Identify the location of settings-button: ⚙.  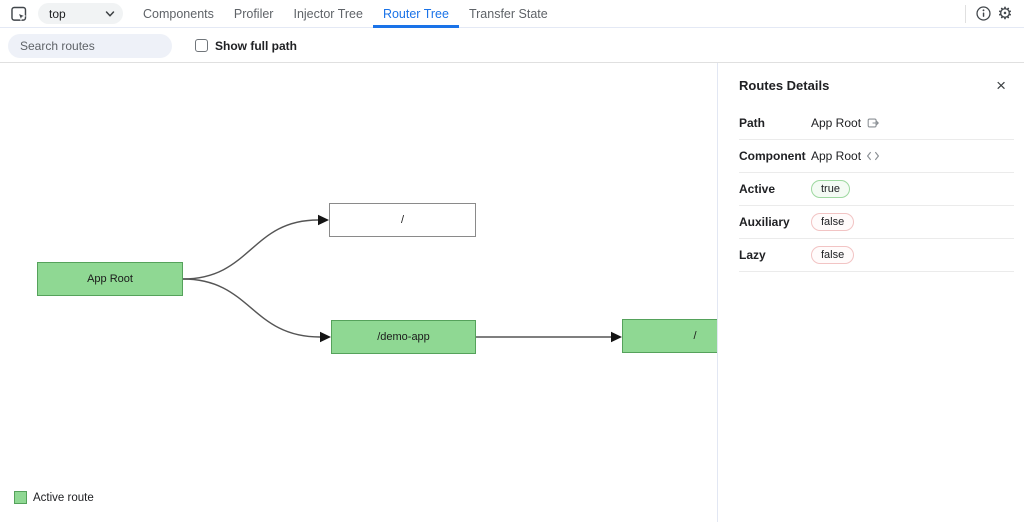
(1005, 14).